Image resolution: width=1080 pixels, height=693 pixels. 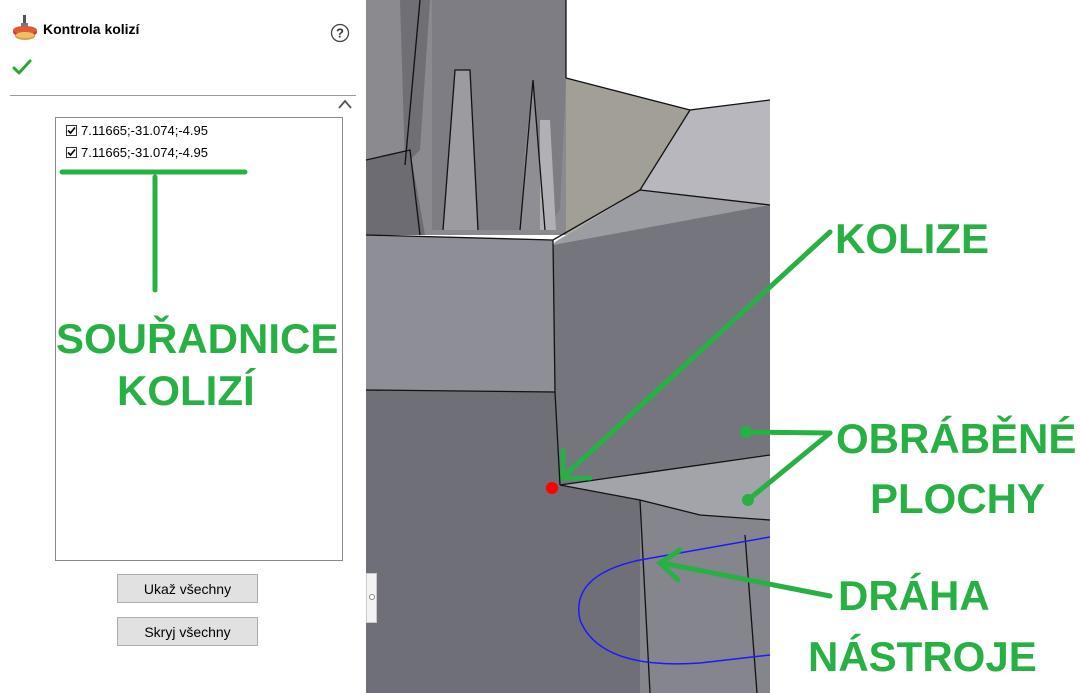 I want to click on machined-surfaces-line1: OBRÁBĚNÉ, so click(x=956, y=438).